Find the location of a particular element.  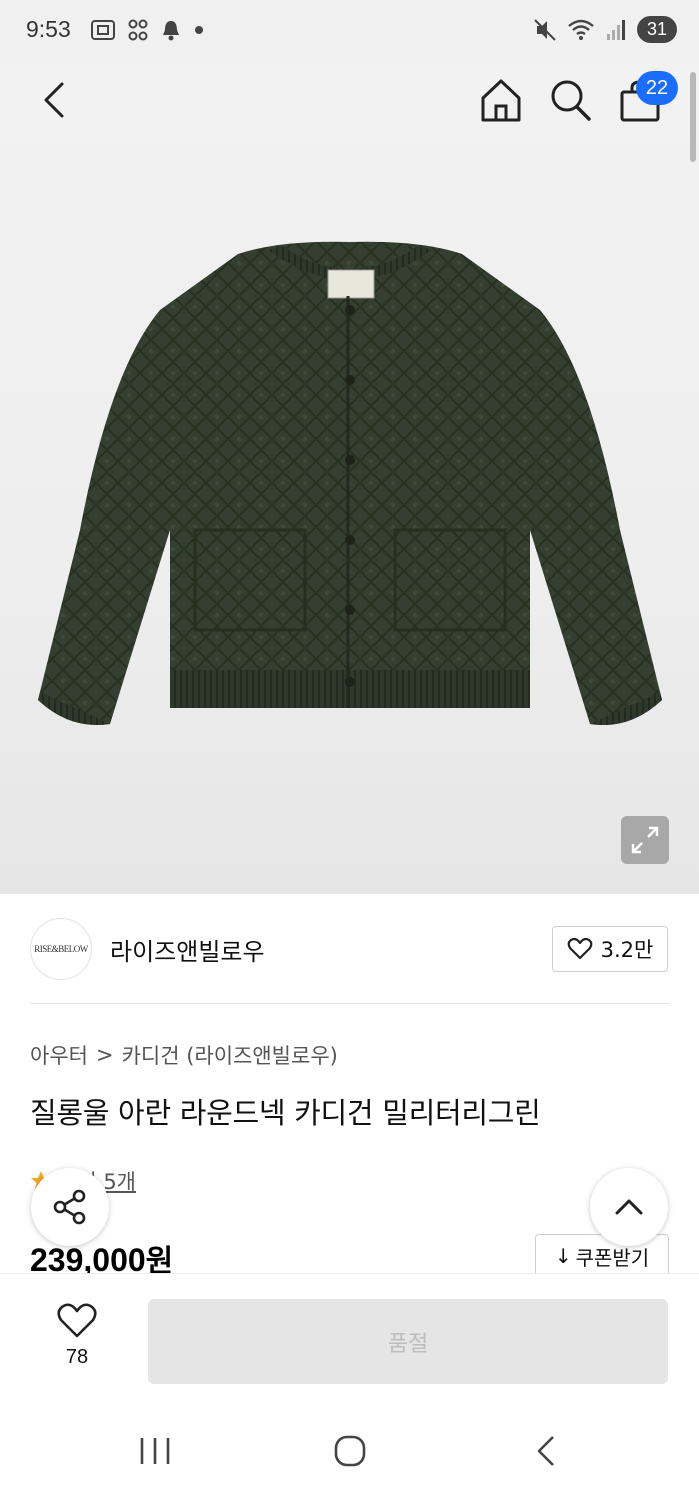

system-back-icon is located at coordinates (546, 1451).